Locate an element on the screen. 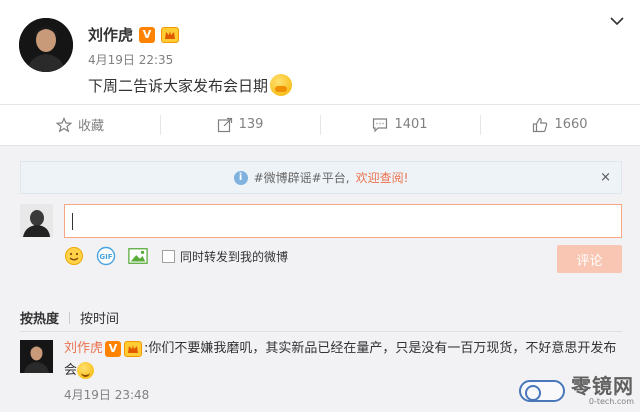 The image size is (640, 412). comment-count: 1401 is located at coordinates (411, 124).